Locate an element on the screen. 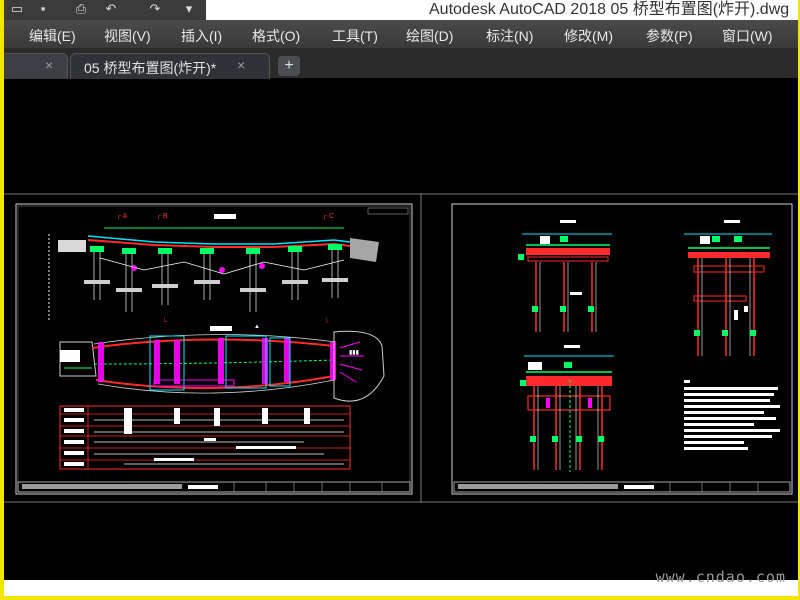 The height and width of the screenshot is (600, 800). svg-text: ┌ C is located at coordinates (328, 216).